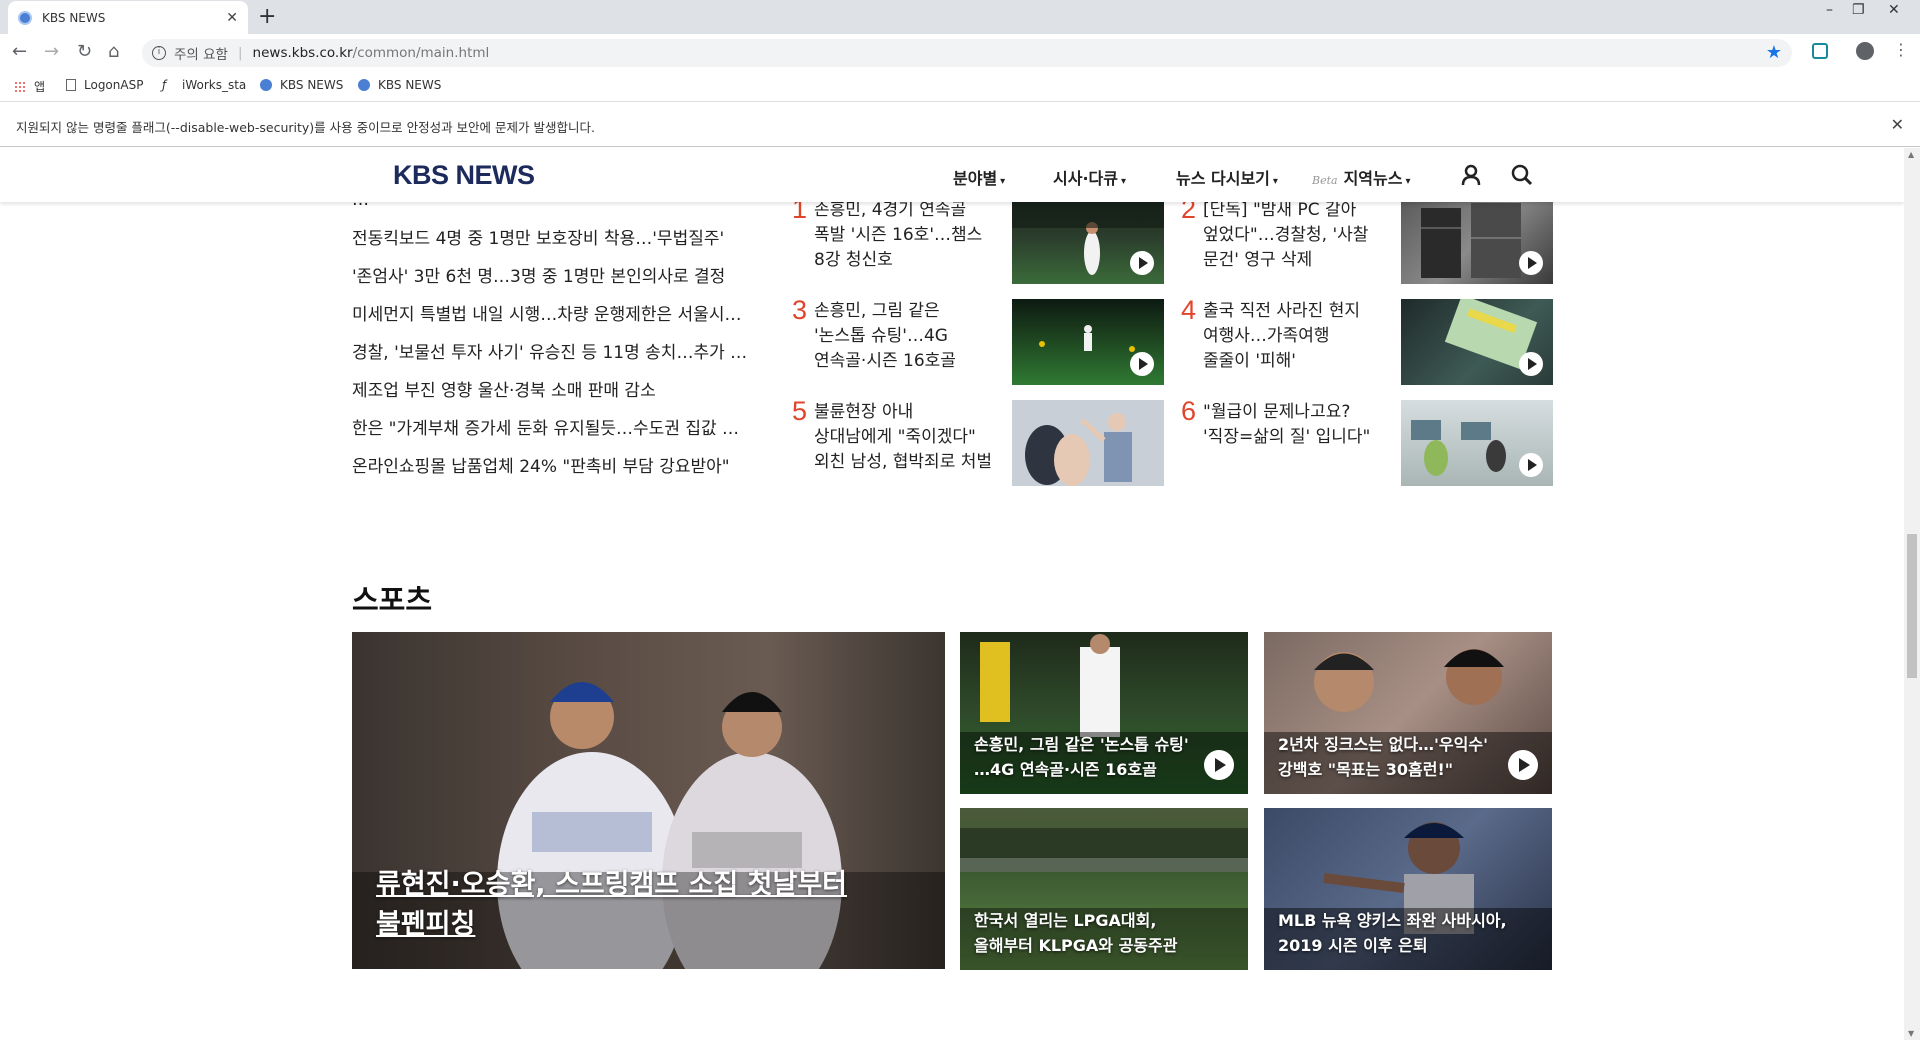  What do you see at coordinates (1471, 175) in the screenshot?
I see `user-icon` at bounding box center [1471, 175].